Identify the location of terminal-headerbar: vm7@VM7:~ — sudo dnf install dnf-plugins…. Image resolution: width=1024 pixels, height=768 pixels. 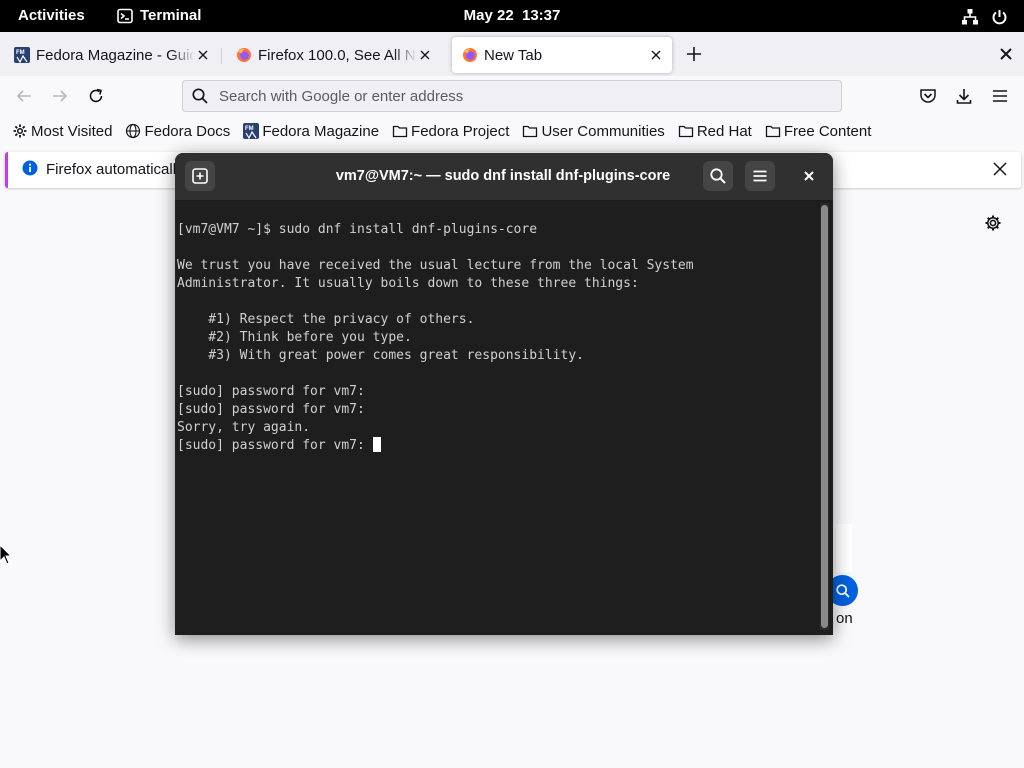
(504, 177).